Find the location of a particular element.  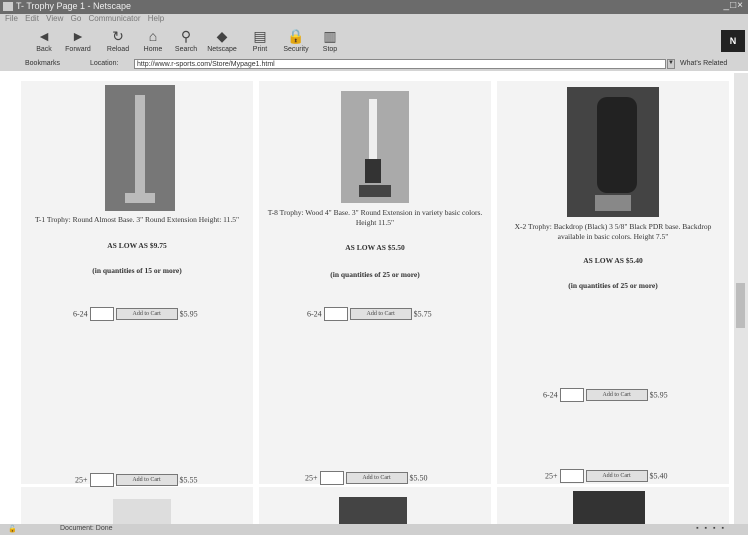

url-dropdown-icon: ▼ is located at coordinates (671, 64).